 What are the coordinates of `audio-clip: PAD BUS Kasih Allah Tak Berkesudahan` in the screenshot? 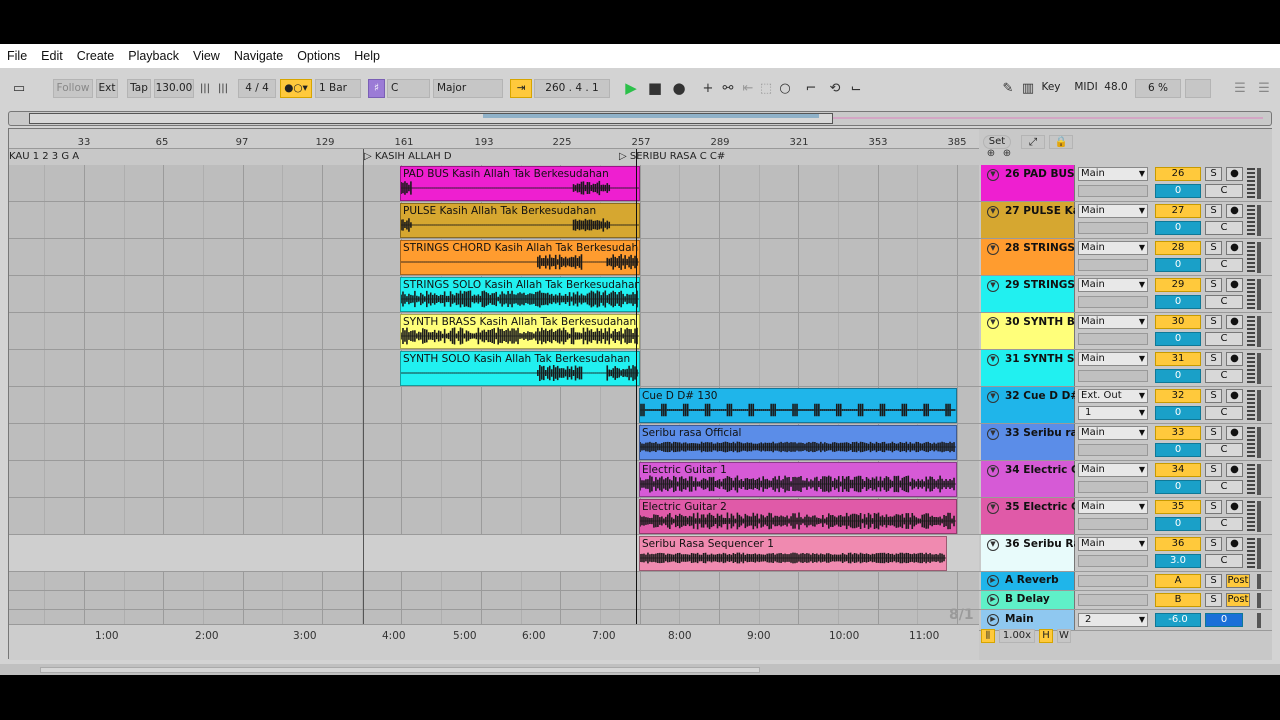 It's located at (520, 183).